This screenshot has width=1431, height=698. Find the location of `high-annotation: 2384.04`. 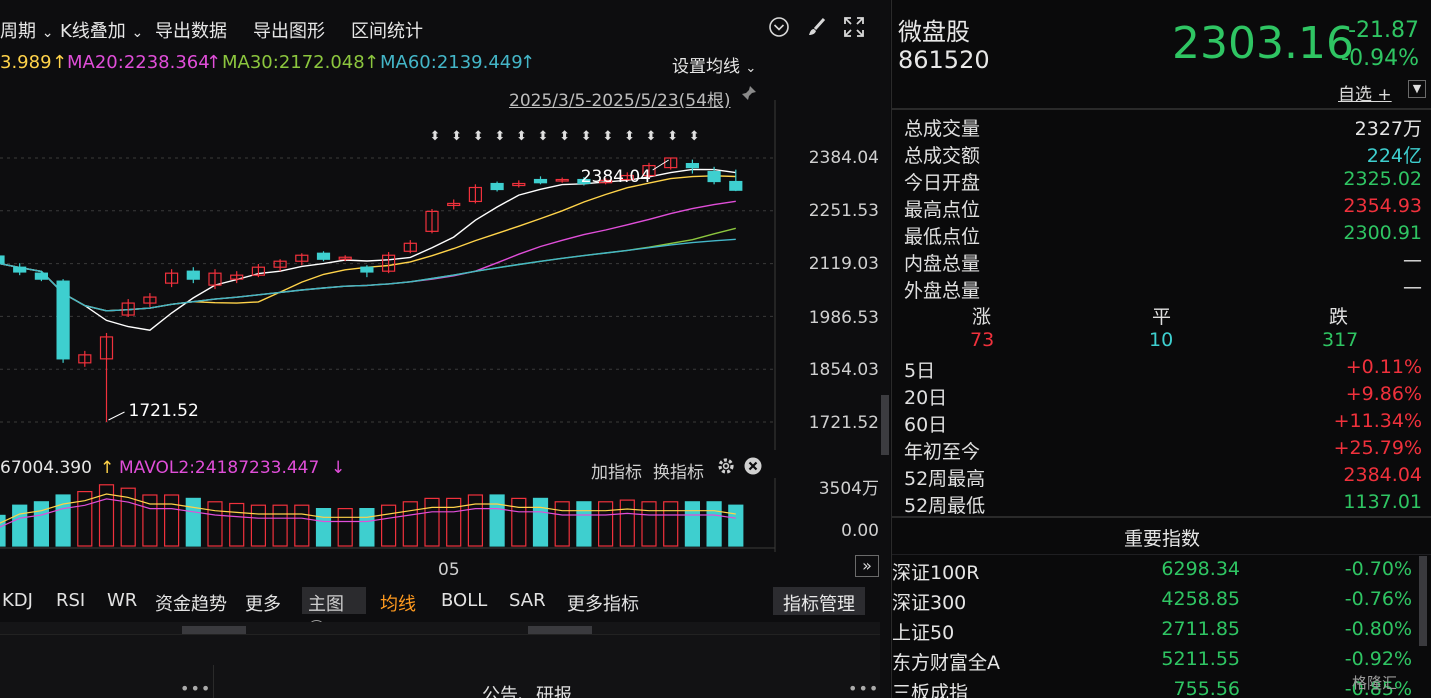

high-annotation: 2384.04 is located at coordinates (616, 177).